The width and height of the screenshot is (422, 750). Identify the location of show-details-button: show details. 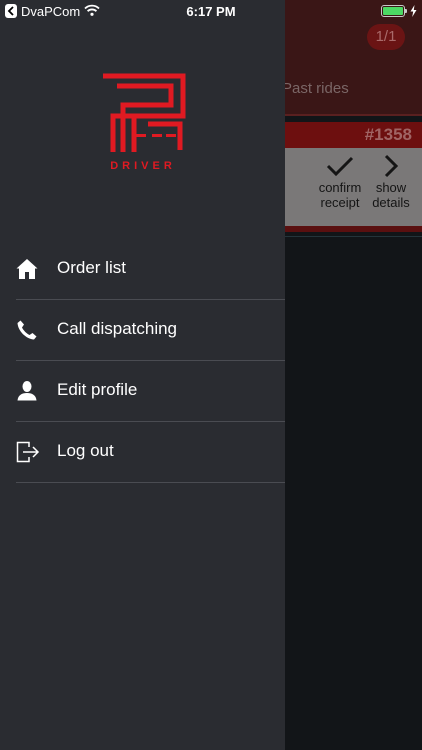
(391, 180).